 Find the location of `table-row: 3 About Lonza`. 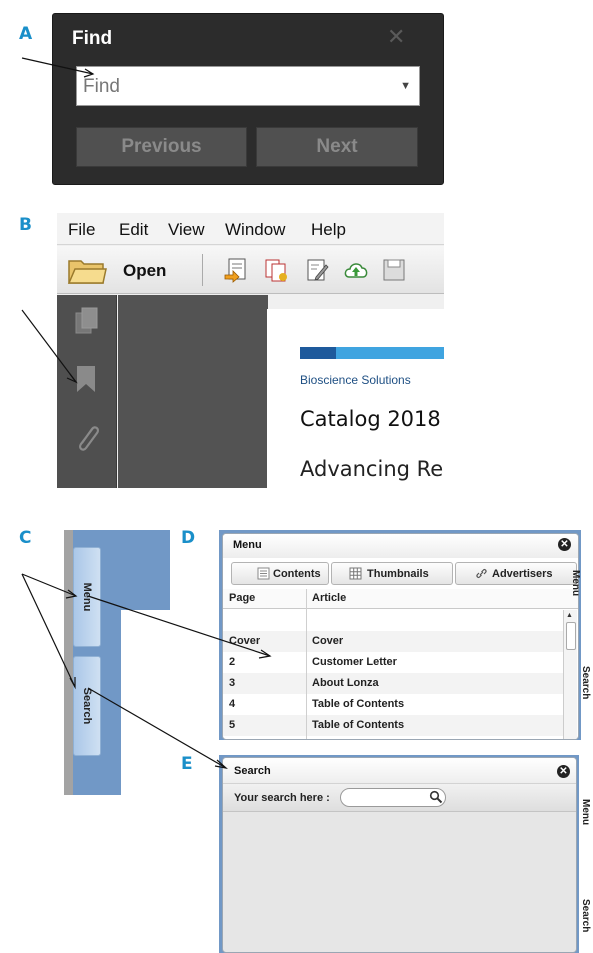

table-row: 3 About Lonza is located at coordinates (393, 683).